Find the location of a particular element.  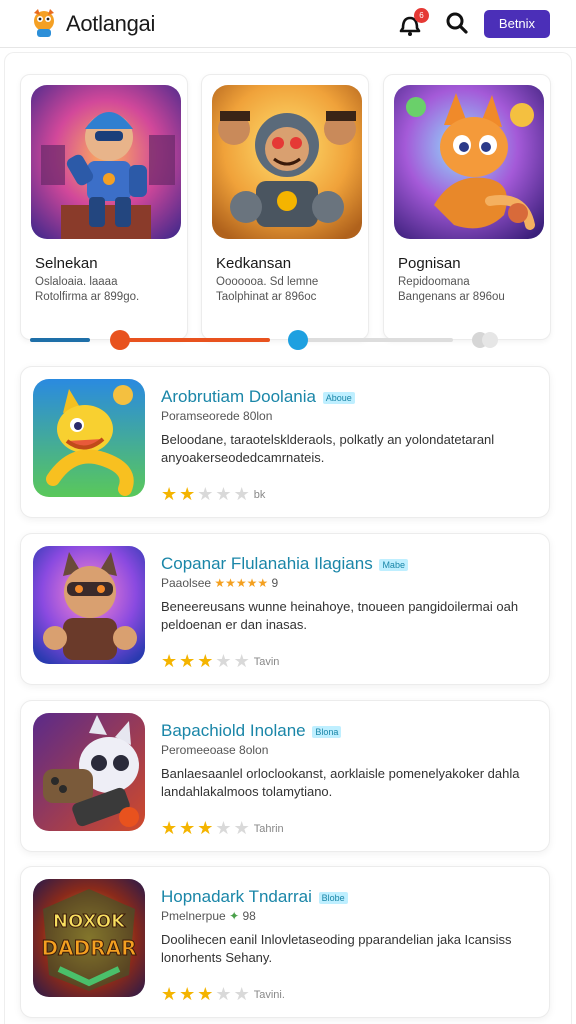

list-item-title-text: Hopnadark Tndarrai is located at coordinates (236, 896).